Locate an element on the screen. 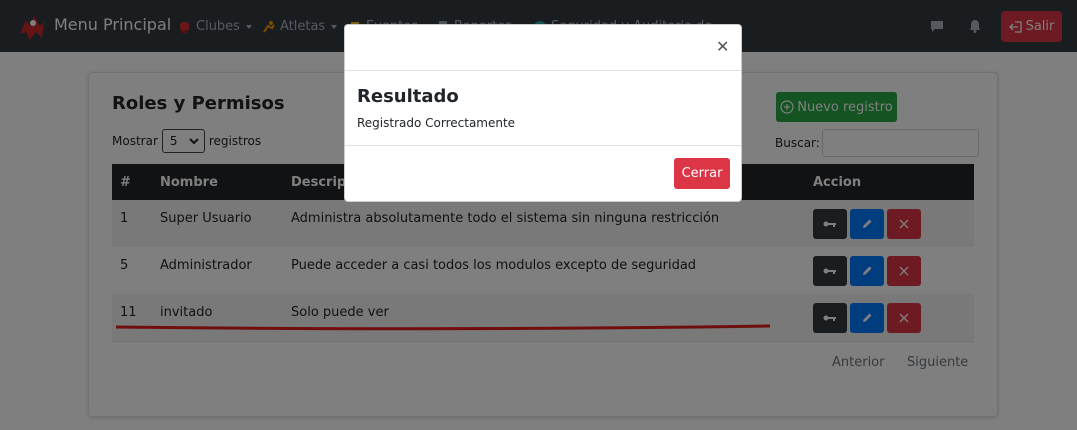  modal-message: Registrado Correctamente is located at coordinates (436, 123).